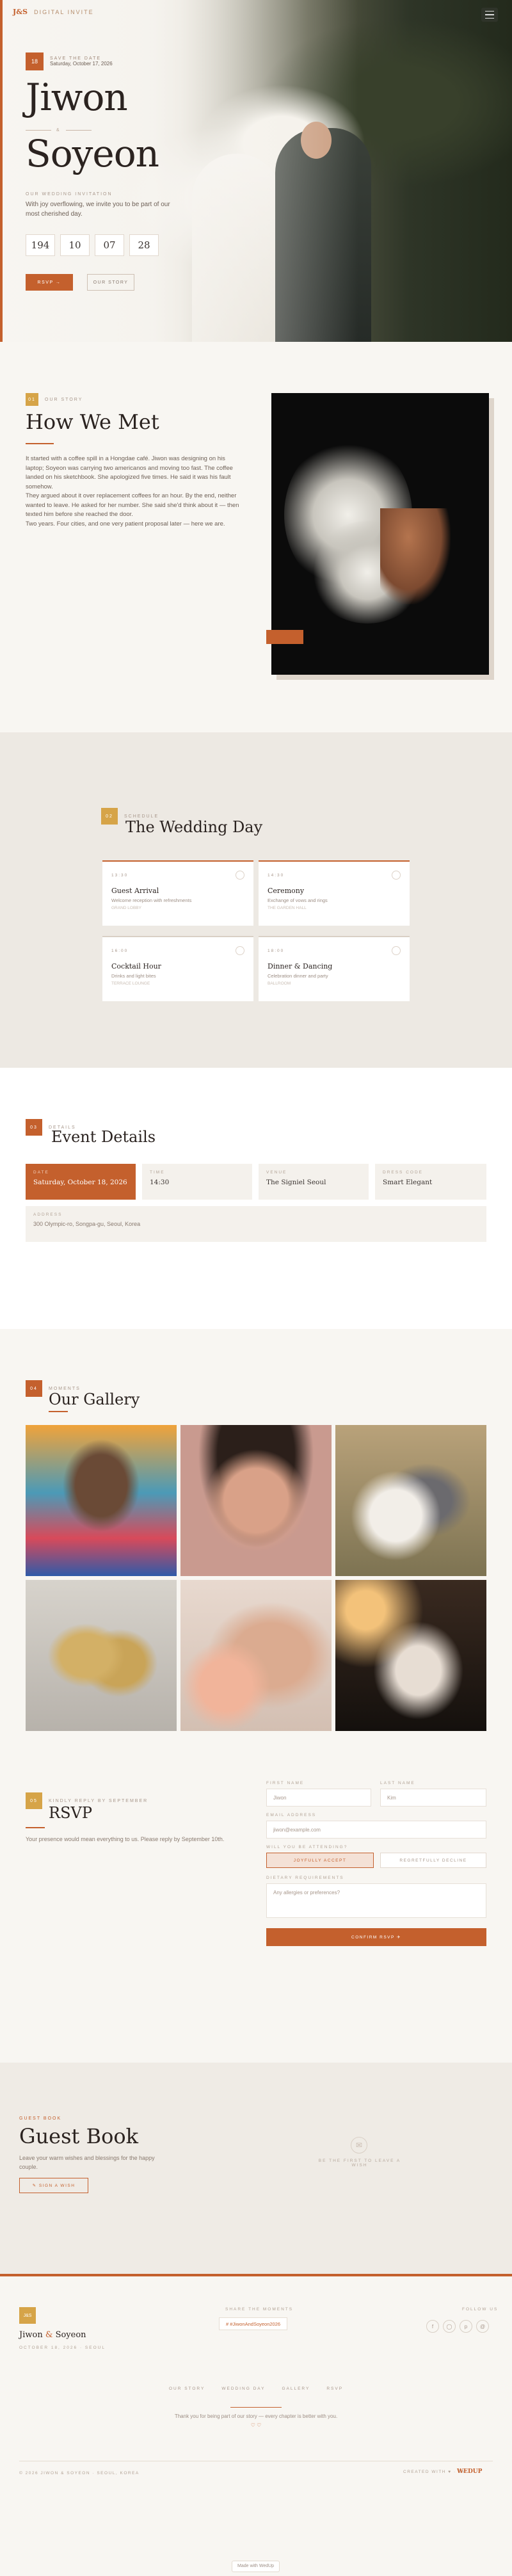  I want to click on event-dress-code: DRESS CODE Smart Elegant, so click(430, 1182).